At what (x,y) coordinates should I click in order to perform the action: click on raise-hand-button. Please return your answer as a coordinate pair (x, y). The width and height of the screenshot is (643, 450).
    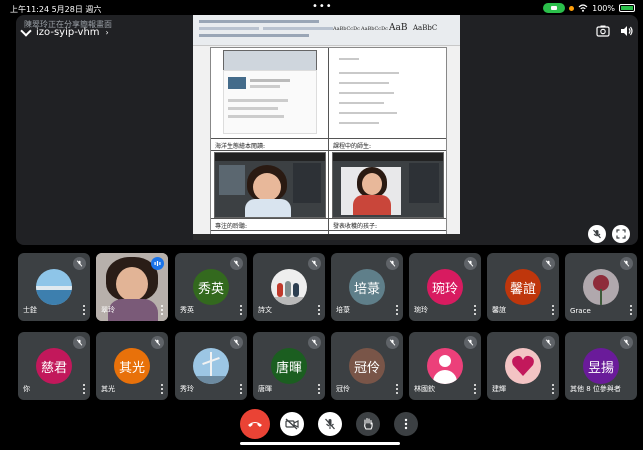
    Looking at the image, I should click on (368, 424).